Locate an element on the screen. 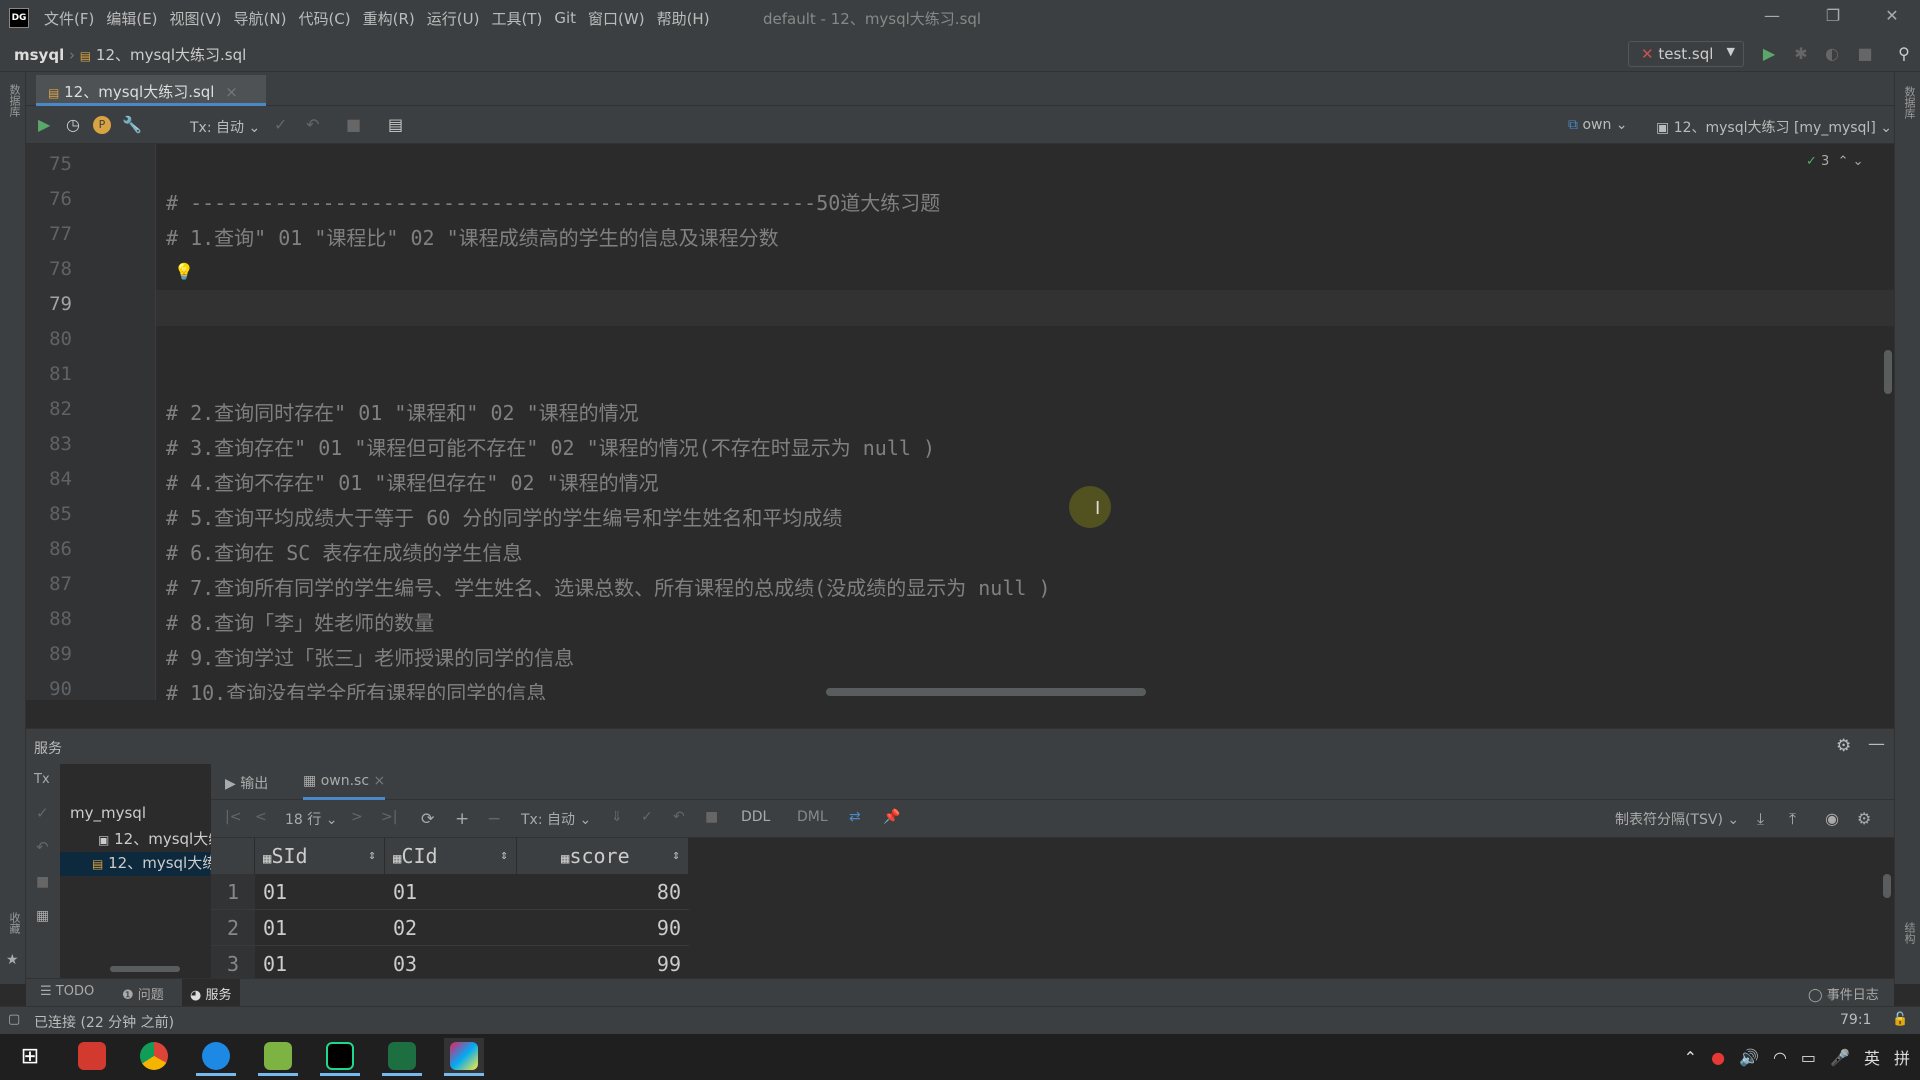 The image size is (1920, 1080). breadcrumb-file: 12、mysql大练习.sql is located at coordinates (171, 55).